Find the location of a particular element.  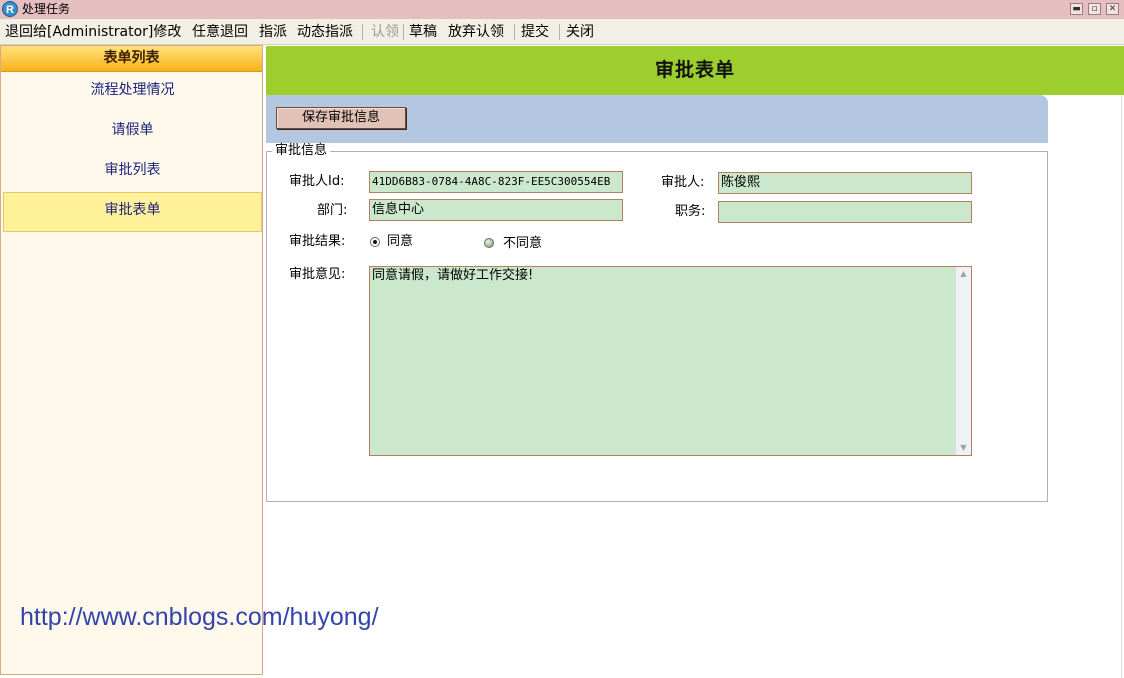

menu-close: 关闭 is located at coordinates (580, 32).